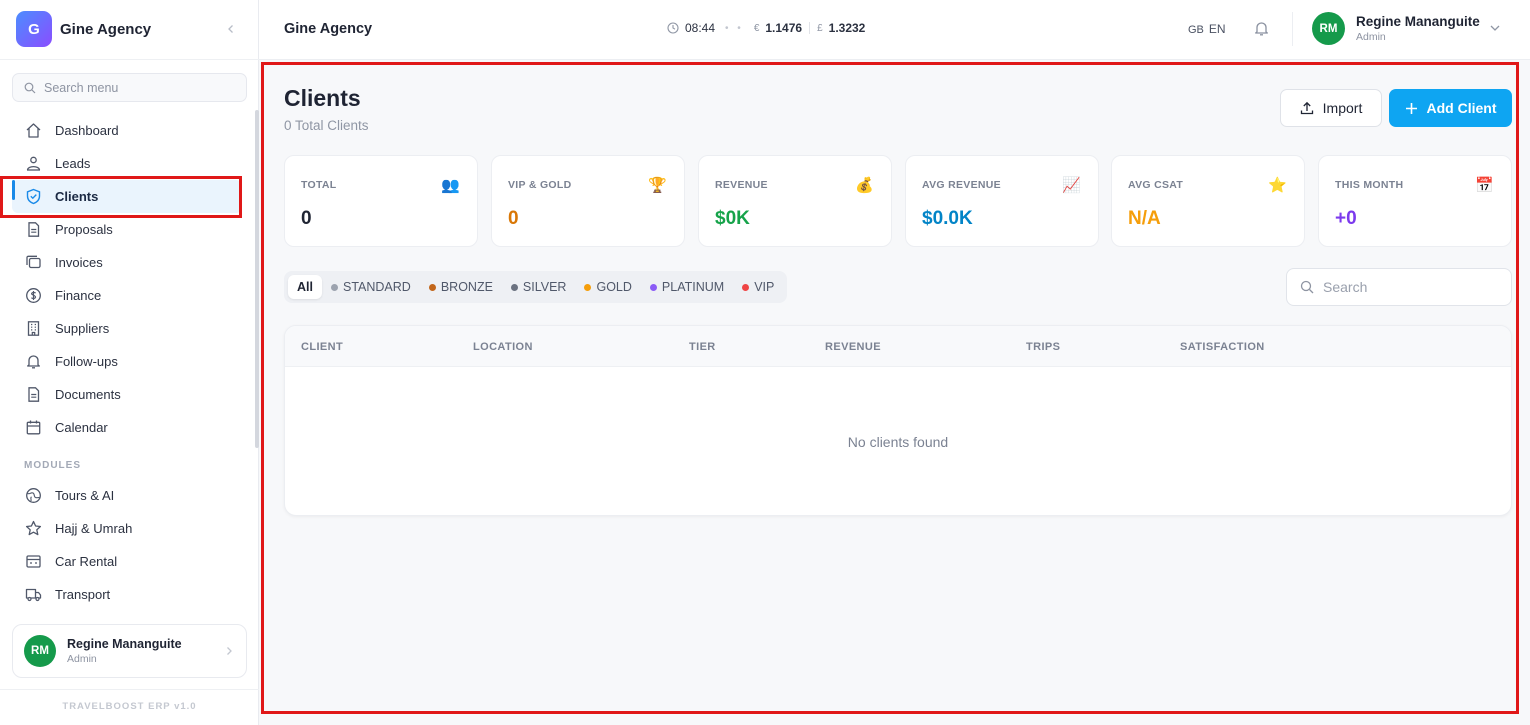 This screenshot has height=725, width=1530. What do you see at coordinates (127, 262) in the screenshot?
I see `sidebar-item-invoices: Invoices` at bounding box center [127, 262].